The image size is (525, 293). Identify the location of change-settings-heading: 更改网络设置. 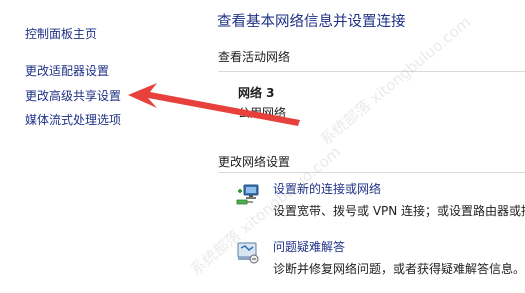
(254, 162).